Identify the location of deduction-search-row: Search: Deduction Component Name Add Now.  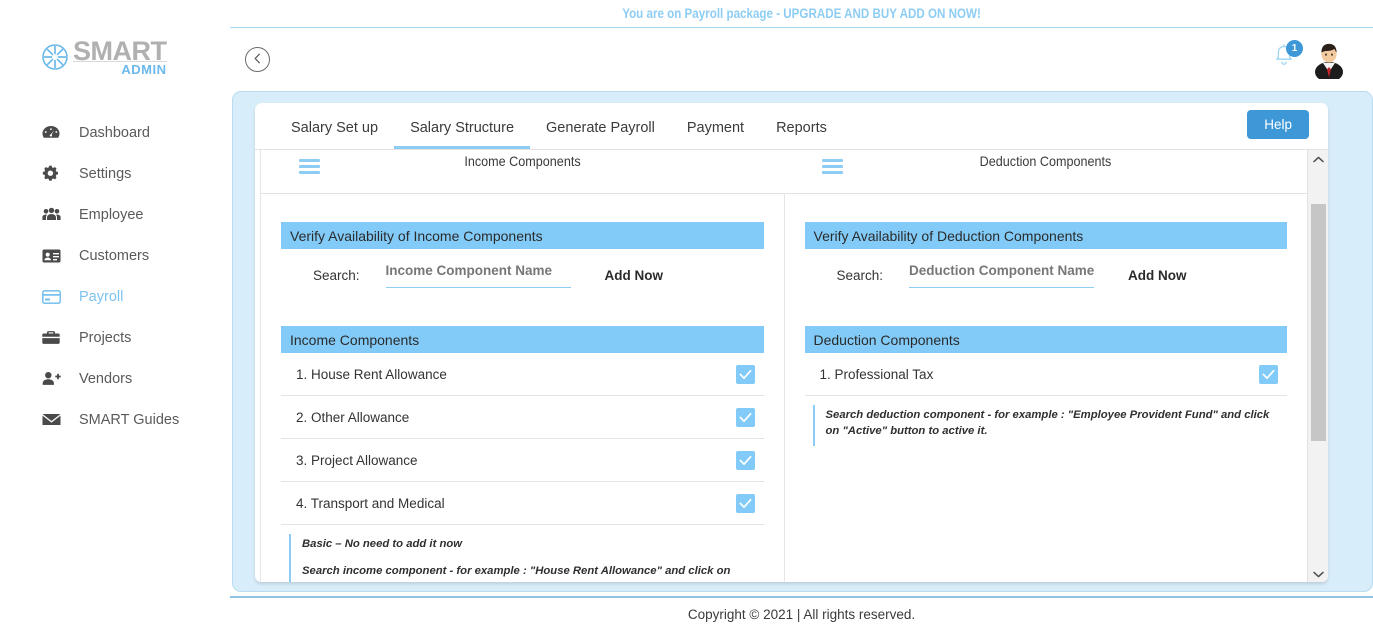
(1046, 275).